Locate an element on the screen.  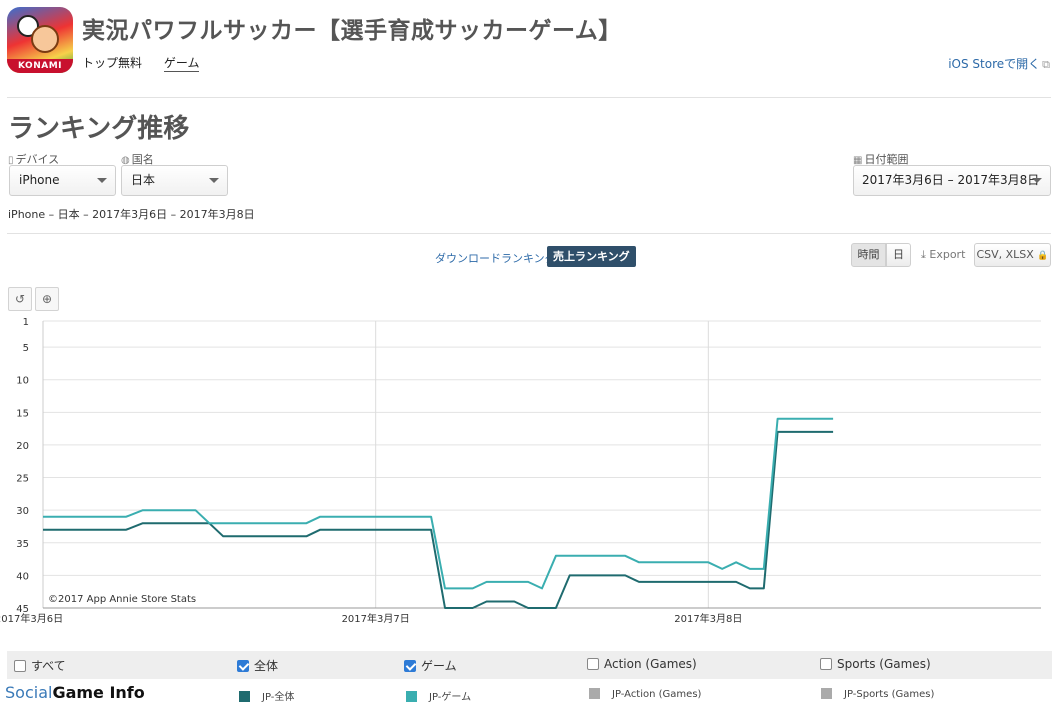
legend-sports-label: Sports (Games) is located at coordinates (884, 664).